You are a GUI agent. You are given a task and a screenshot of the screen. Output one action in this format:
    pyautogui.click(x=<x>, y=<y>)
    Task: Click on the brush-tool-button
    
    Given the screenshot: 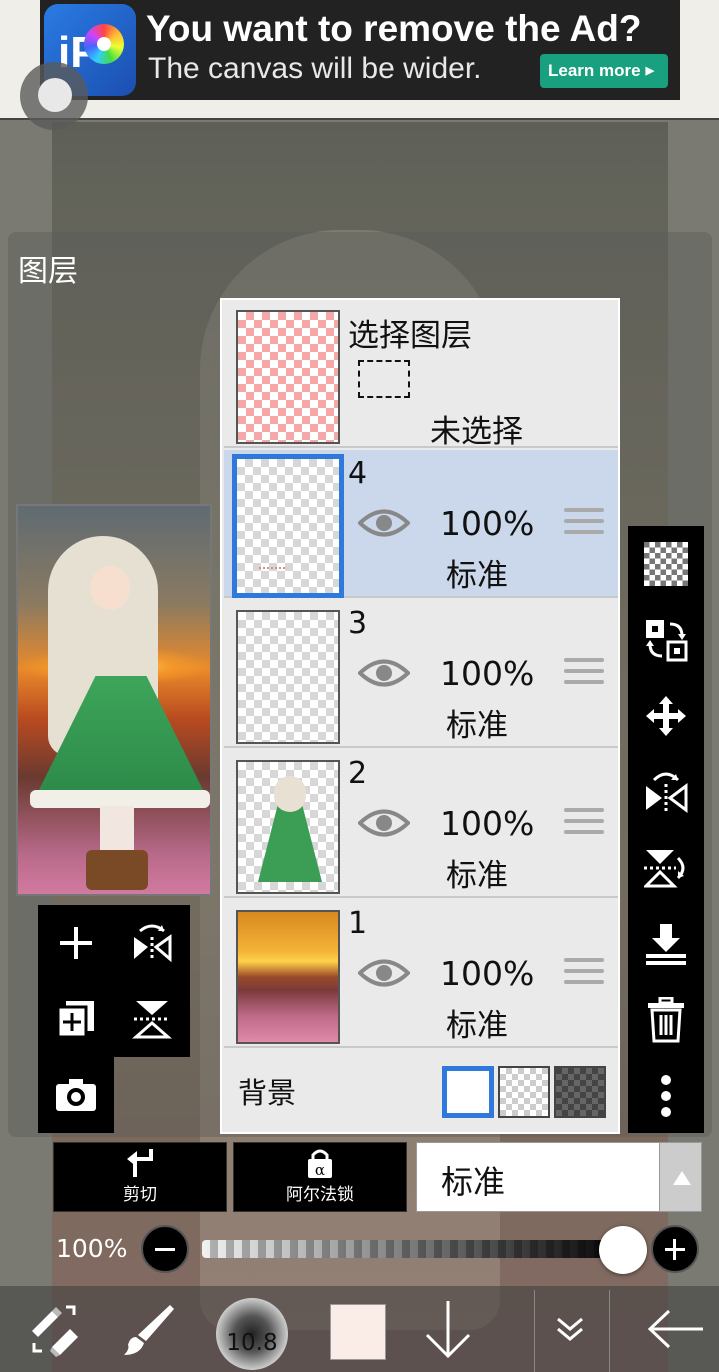 What is the action you would take?
    pyautogui.click(x=148, y=1329)
    